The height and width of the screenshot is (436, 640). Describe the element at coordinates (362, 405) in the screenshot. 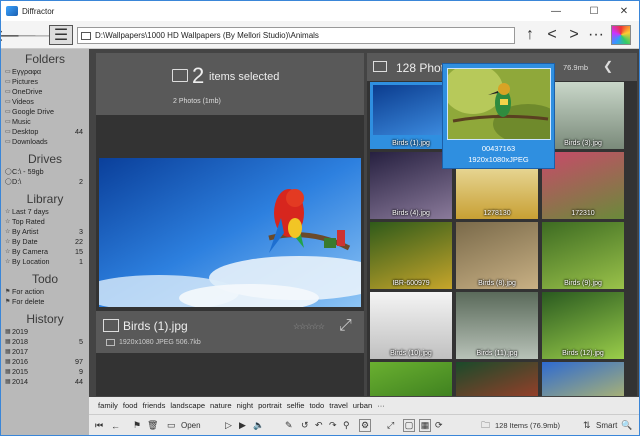

I see `tag-chip: urban` at that location.